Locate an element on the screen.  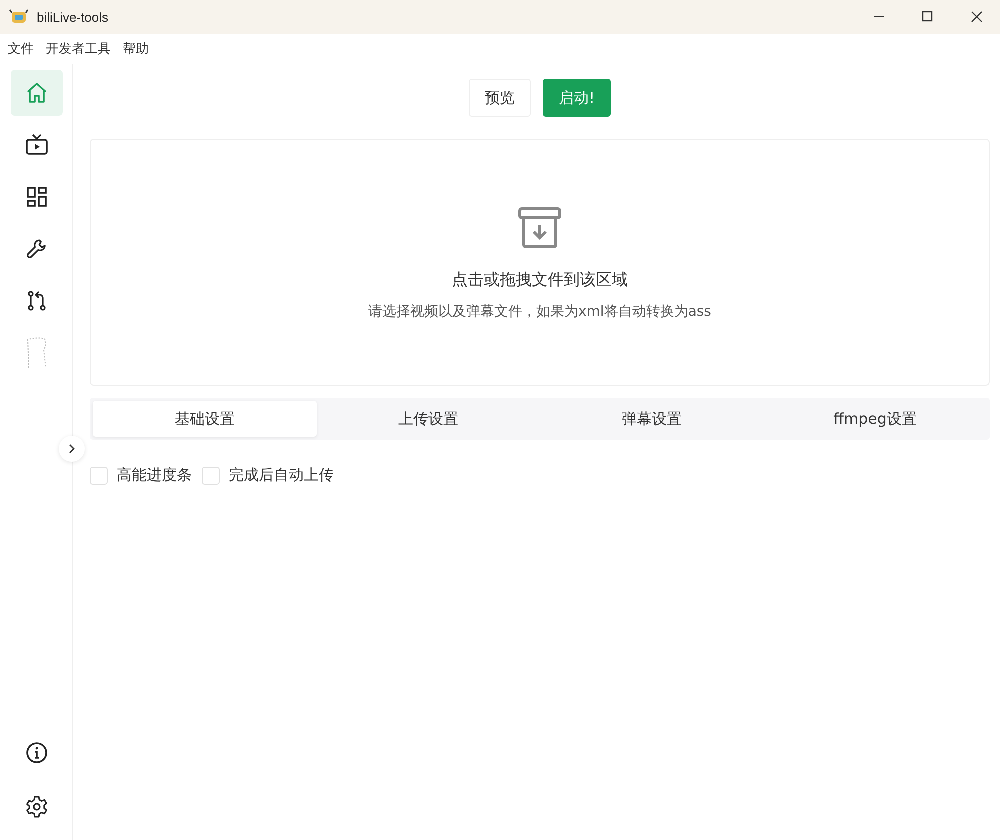
dotted-outline-icon is located at coordinates (37, 353).